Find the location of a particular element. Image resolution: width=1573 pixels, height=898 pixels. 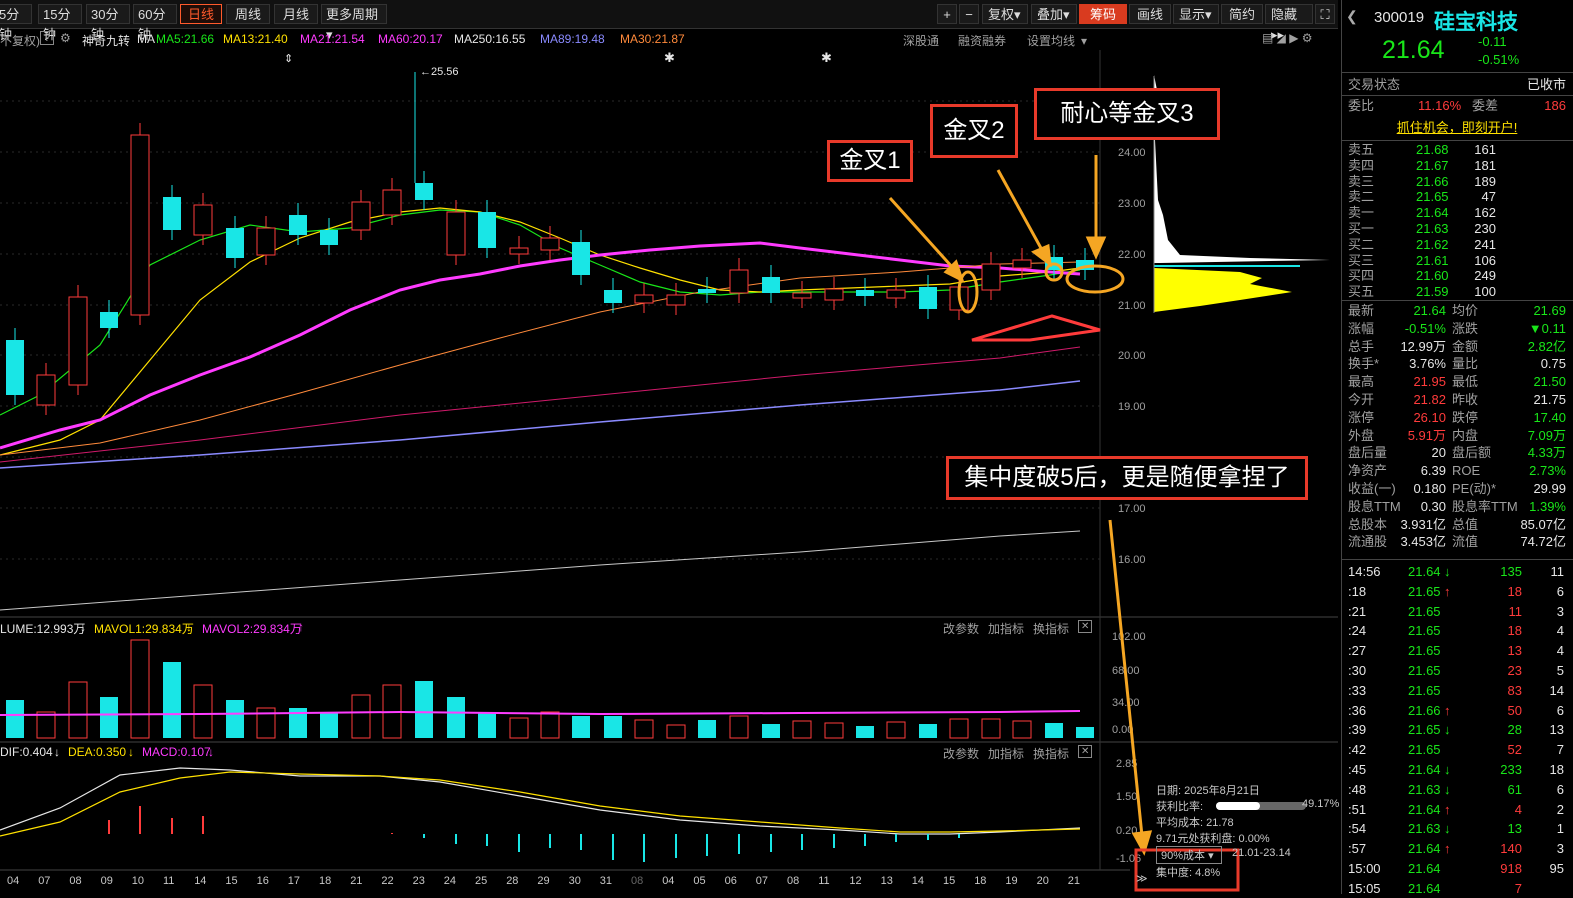

stat-value: 3.76% is located at coordinates (1427, 364).